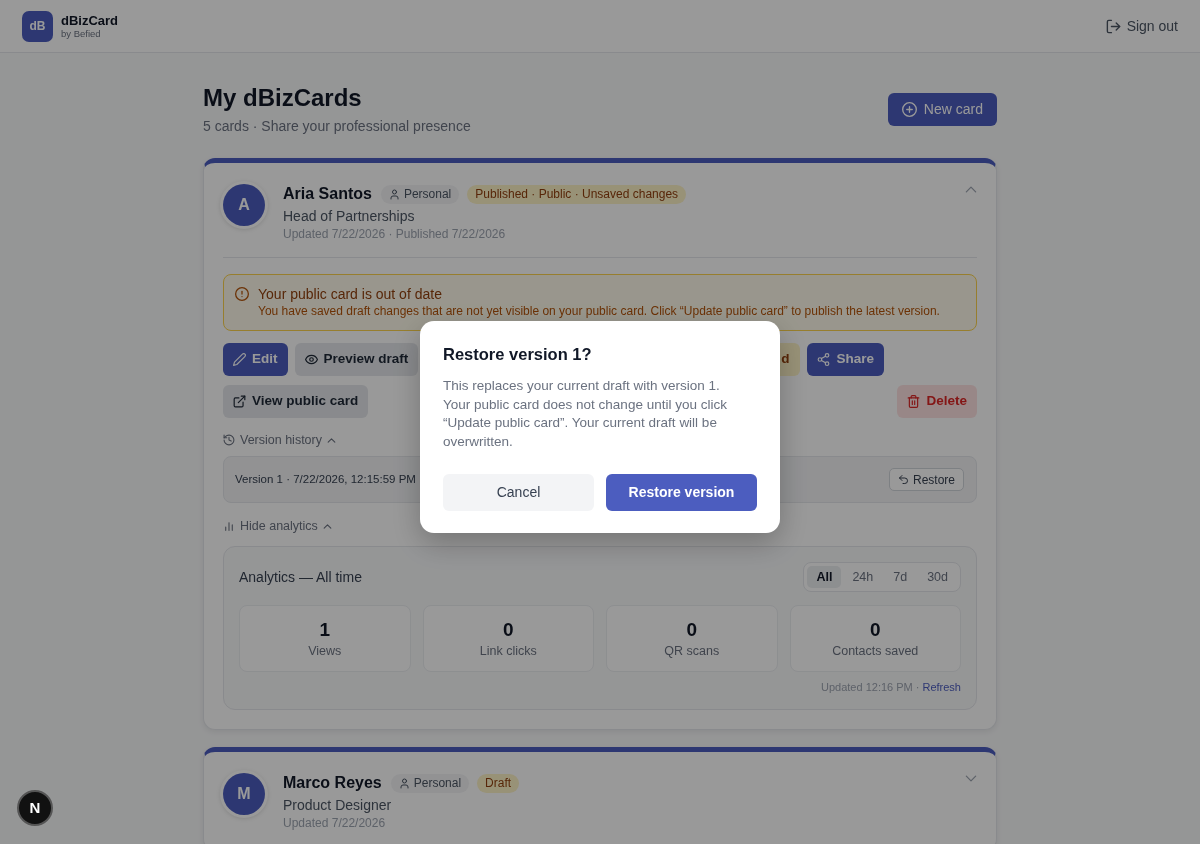 This screenshot has width=1200, height=844. I want to click on analytics-title: Analytics — All time, so click(300, 577).